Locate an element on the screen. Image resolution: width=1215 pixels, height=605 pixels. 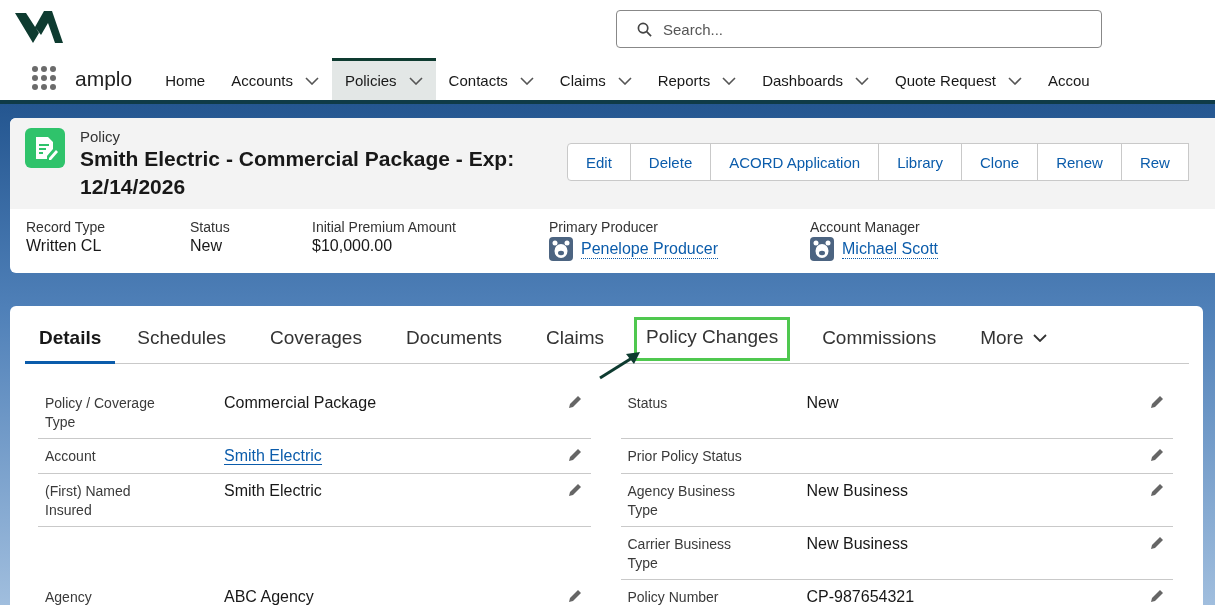
field-label: Initial Premium Amount is located at coordinates (384, 227).